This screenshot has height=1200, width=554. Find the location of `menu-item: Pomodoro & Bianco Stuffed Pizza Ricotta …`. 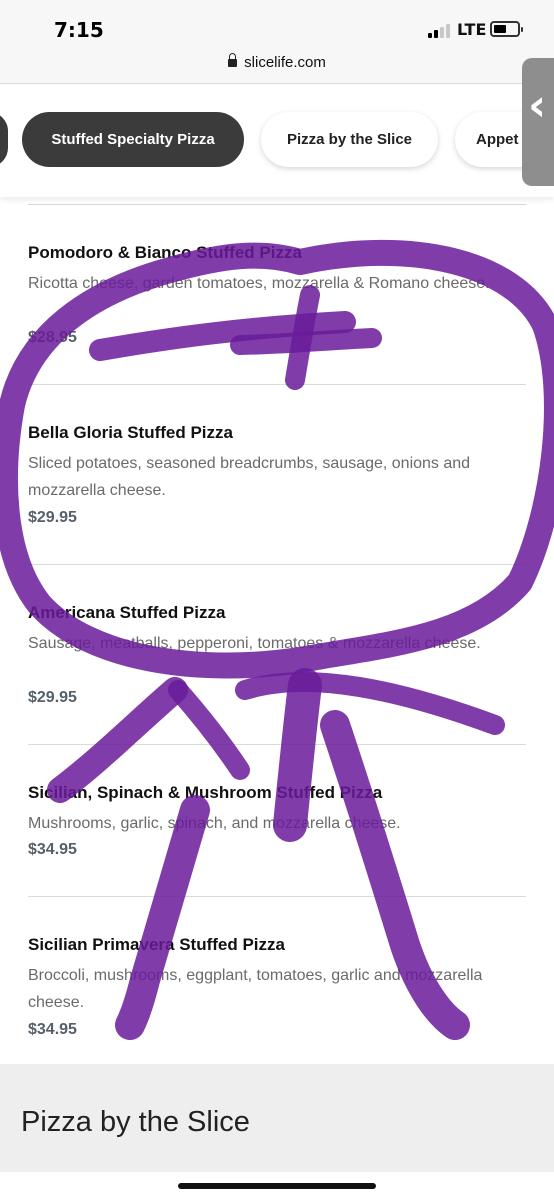

menu-item: Pomodoro & Bianco Stuffed Pizza Ricotta … is located at coordinates (277, 295).